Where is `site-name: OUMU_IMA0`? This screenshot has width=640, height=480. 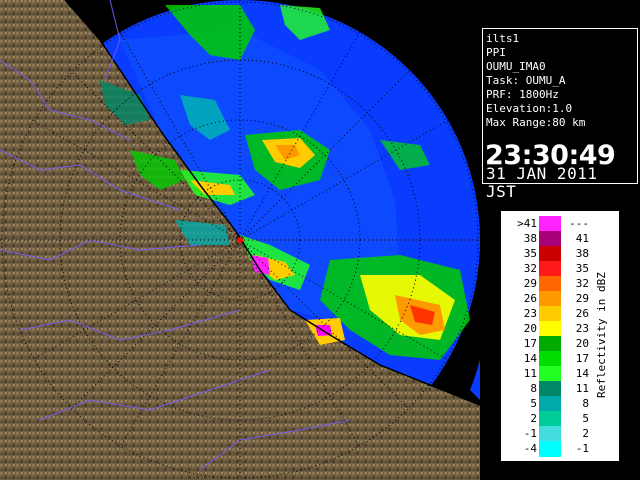 site-name: OUMU_IMA0 is located at coordinates (516, 66).